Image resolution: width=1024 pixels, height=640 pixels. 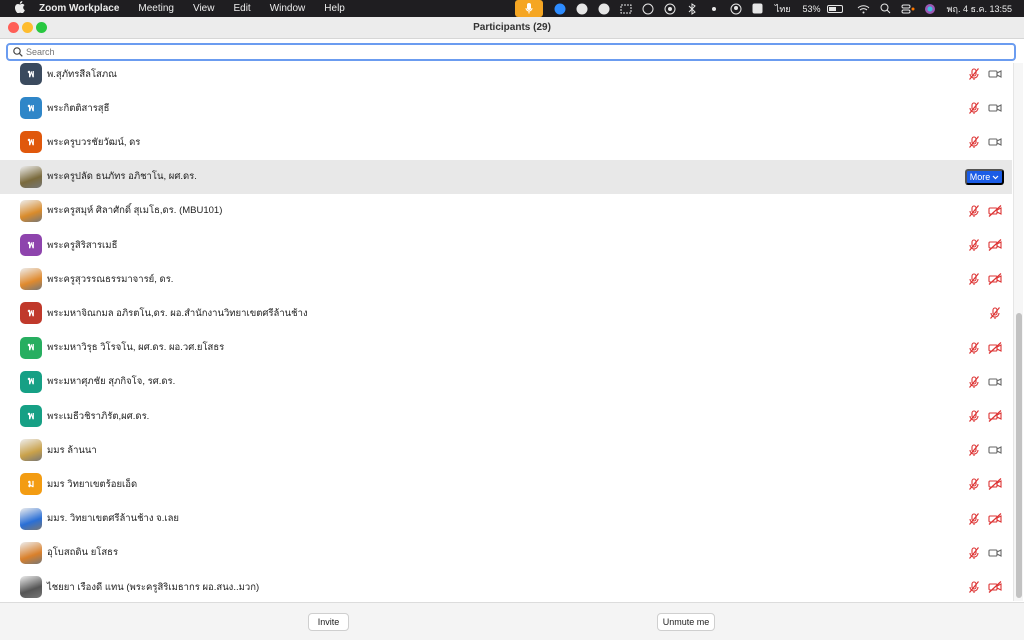 What do you see at coordinates (560, 8) in the screenshot?
I see `zoom-status-icon` at bounding box center [560, 8].